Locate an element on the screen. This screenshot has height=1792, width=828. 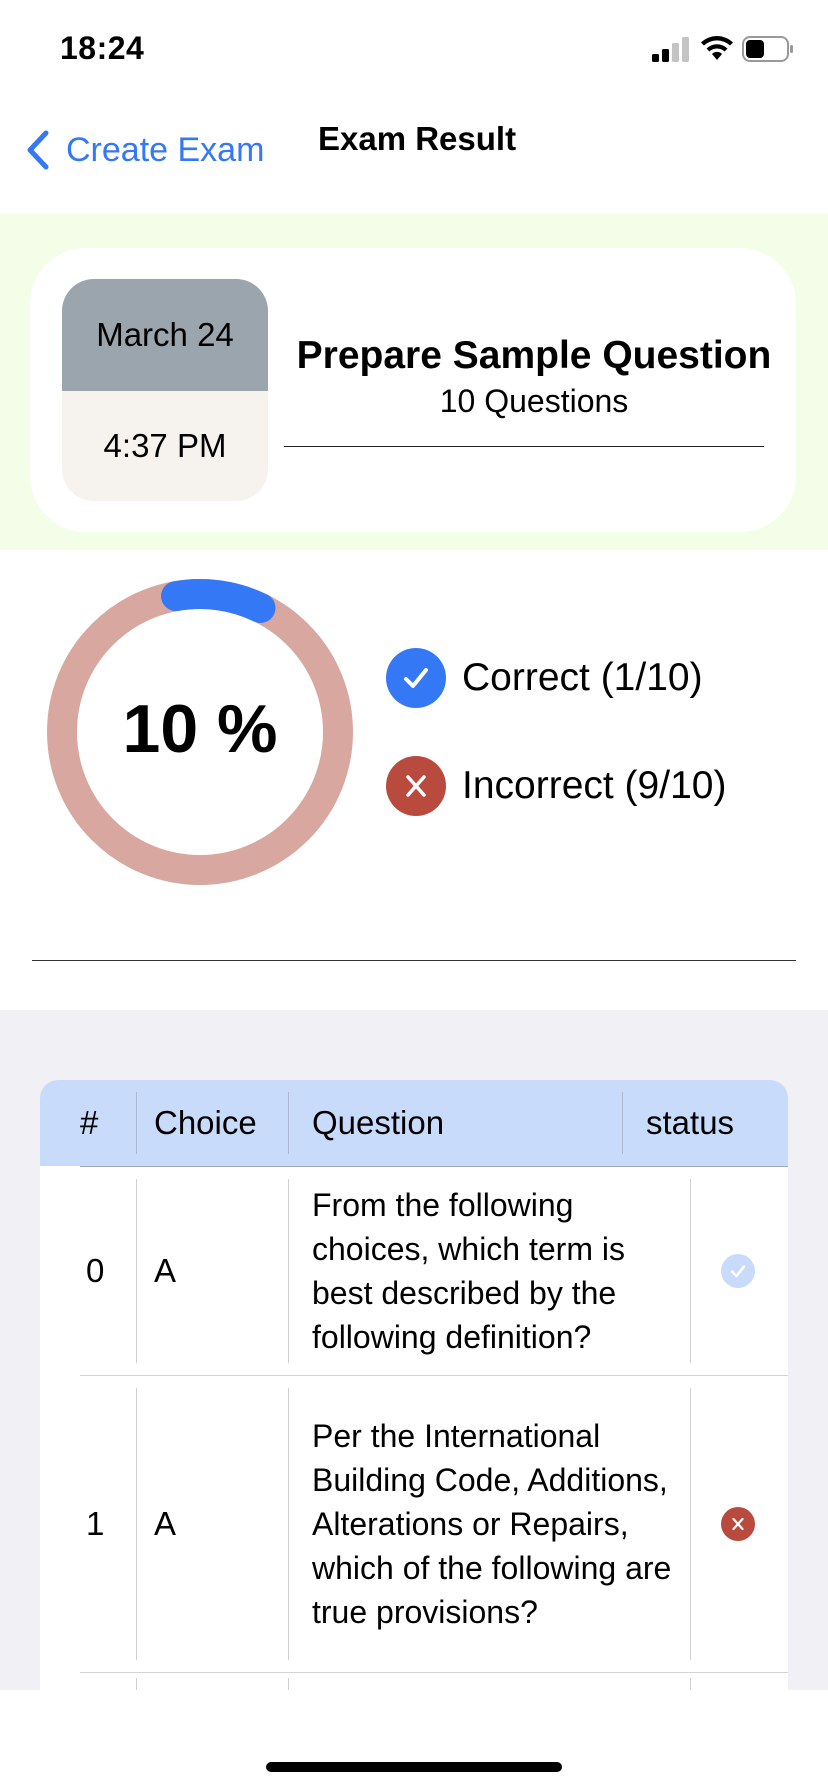
wifi-icon is located at coordinates (717, 48).